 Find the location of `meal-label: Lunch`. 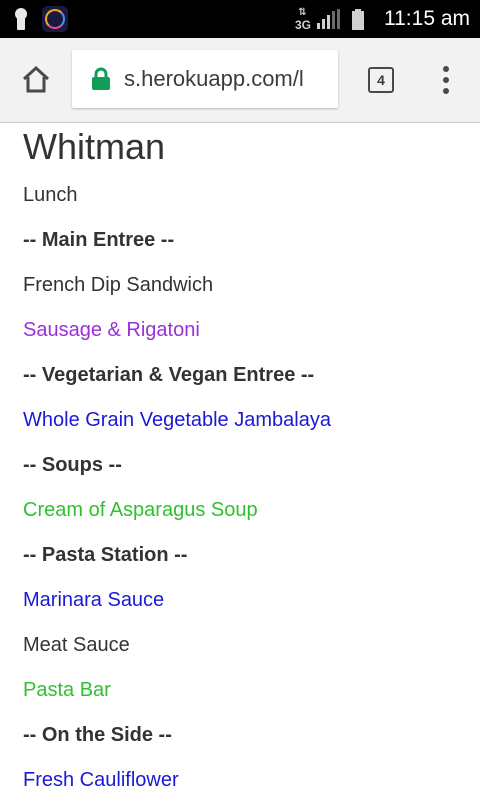

meal-label: Lunch is located at coordinates (50, 195).